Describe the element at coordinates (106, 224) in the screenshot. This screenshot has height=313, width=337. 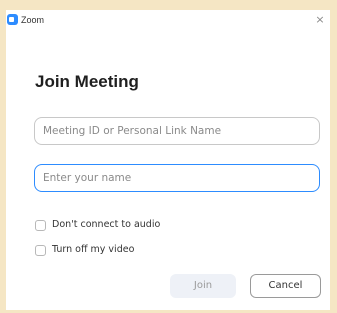
I see `audio-option-label: Don't connect to audio` at that location.